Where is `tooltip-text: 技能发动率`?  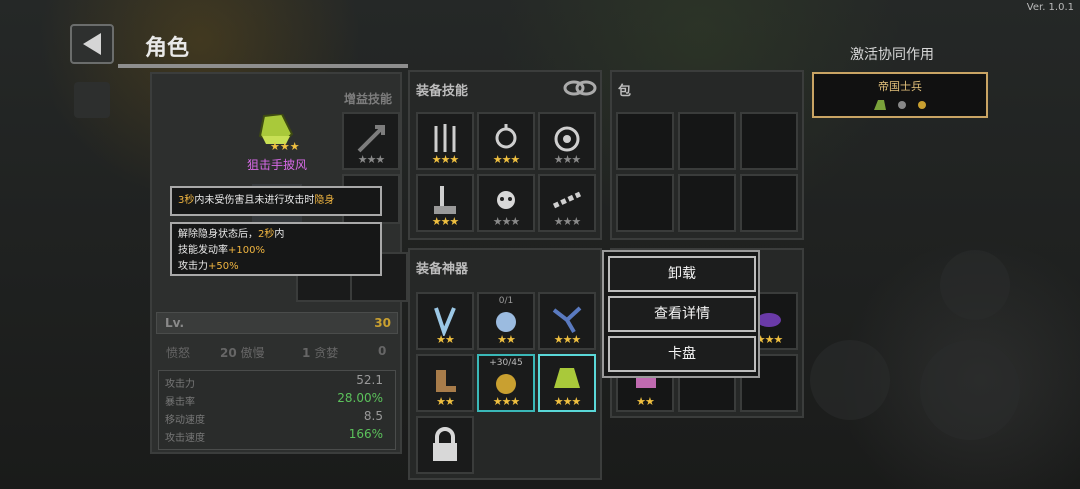 tooltip-text: 技能发动率 is located at coordinates (203, 250).